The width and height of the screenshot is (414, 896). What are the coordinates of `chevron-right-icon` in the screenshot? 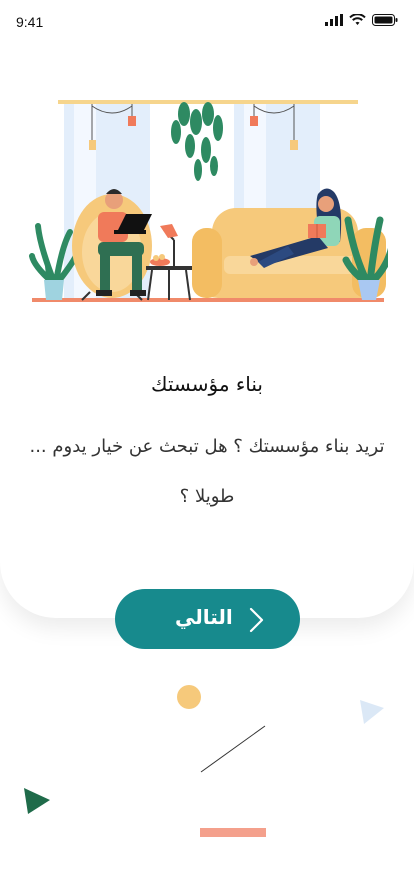 It's located at (256, 620).